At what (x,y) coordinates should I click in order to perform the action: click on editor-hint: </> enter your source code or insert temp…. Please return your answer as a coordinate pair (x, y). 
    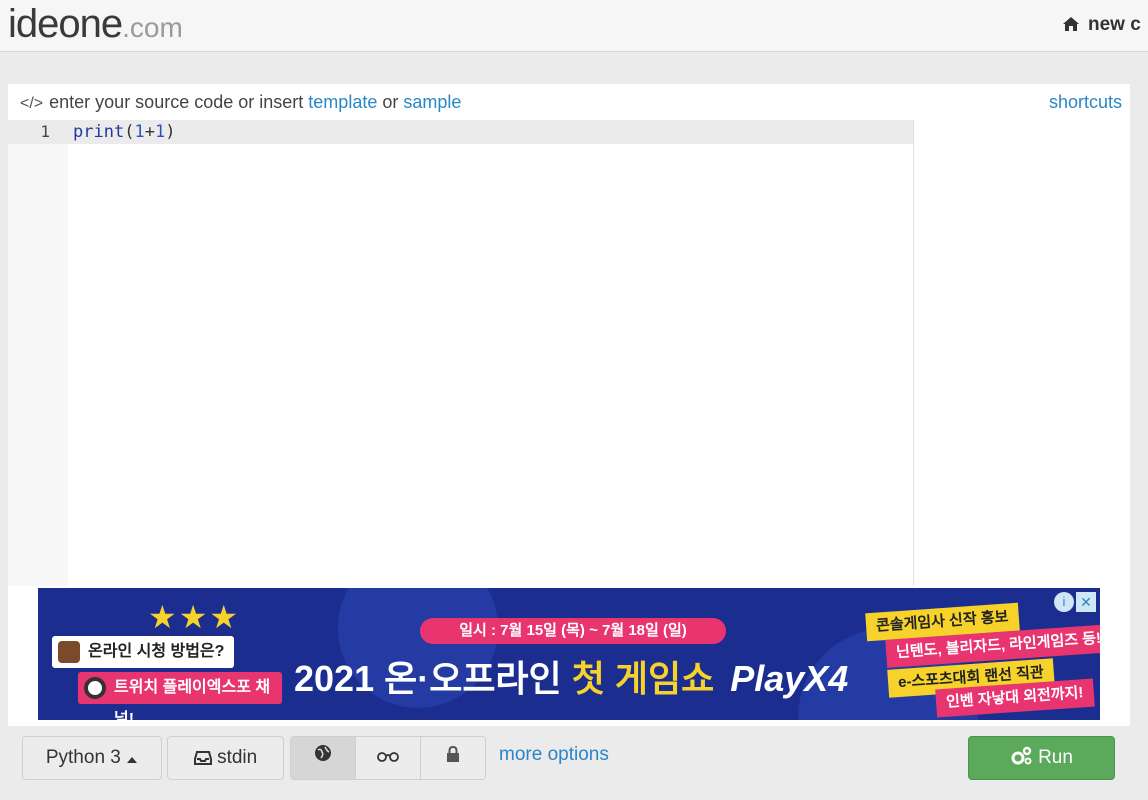
    Looking at the image, I should click on (240, 102).